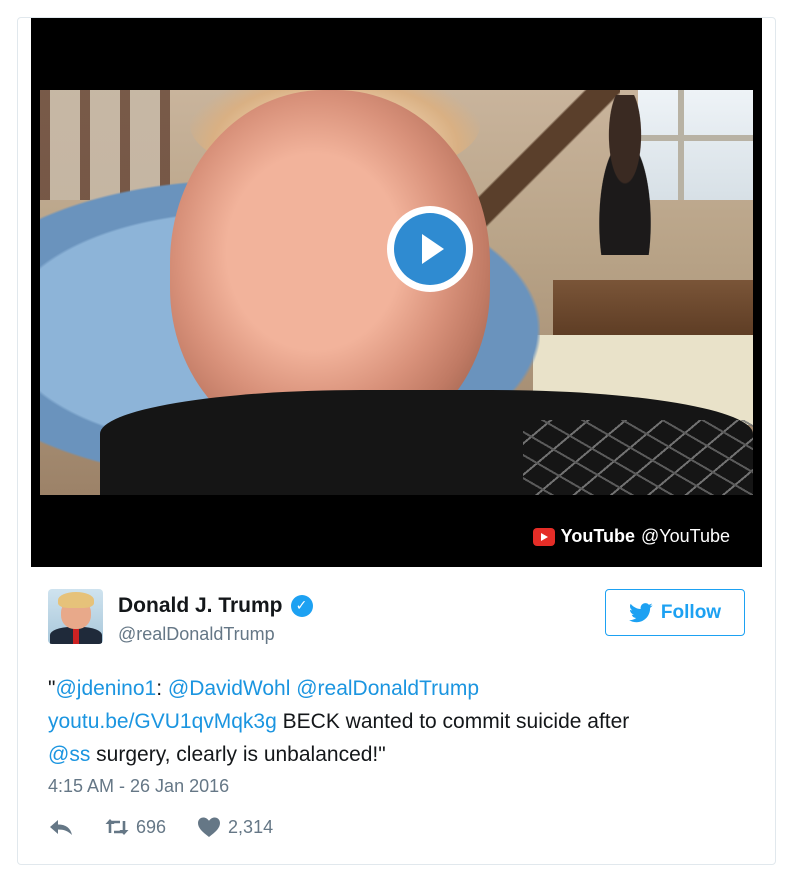 The image size is (799, 885). Describe the element at coordinates (543, 536) in the screenshot. I see `youtube-icon` at that location.